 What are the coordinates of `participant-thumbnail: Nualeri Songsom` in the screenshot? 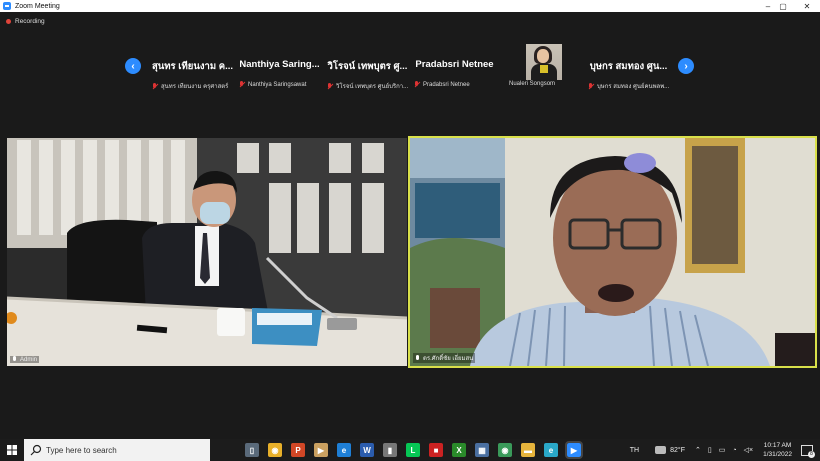 It's located at (541, 66).